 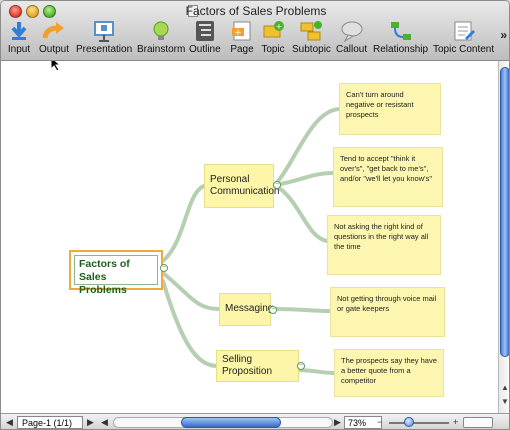 What do you see at coordinates (505, 401) in the screenshot?
I see `scroll-down-arrow-icon: ▼` at bounding box center [505, 401].